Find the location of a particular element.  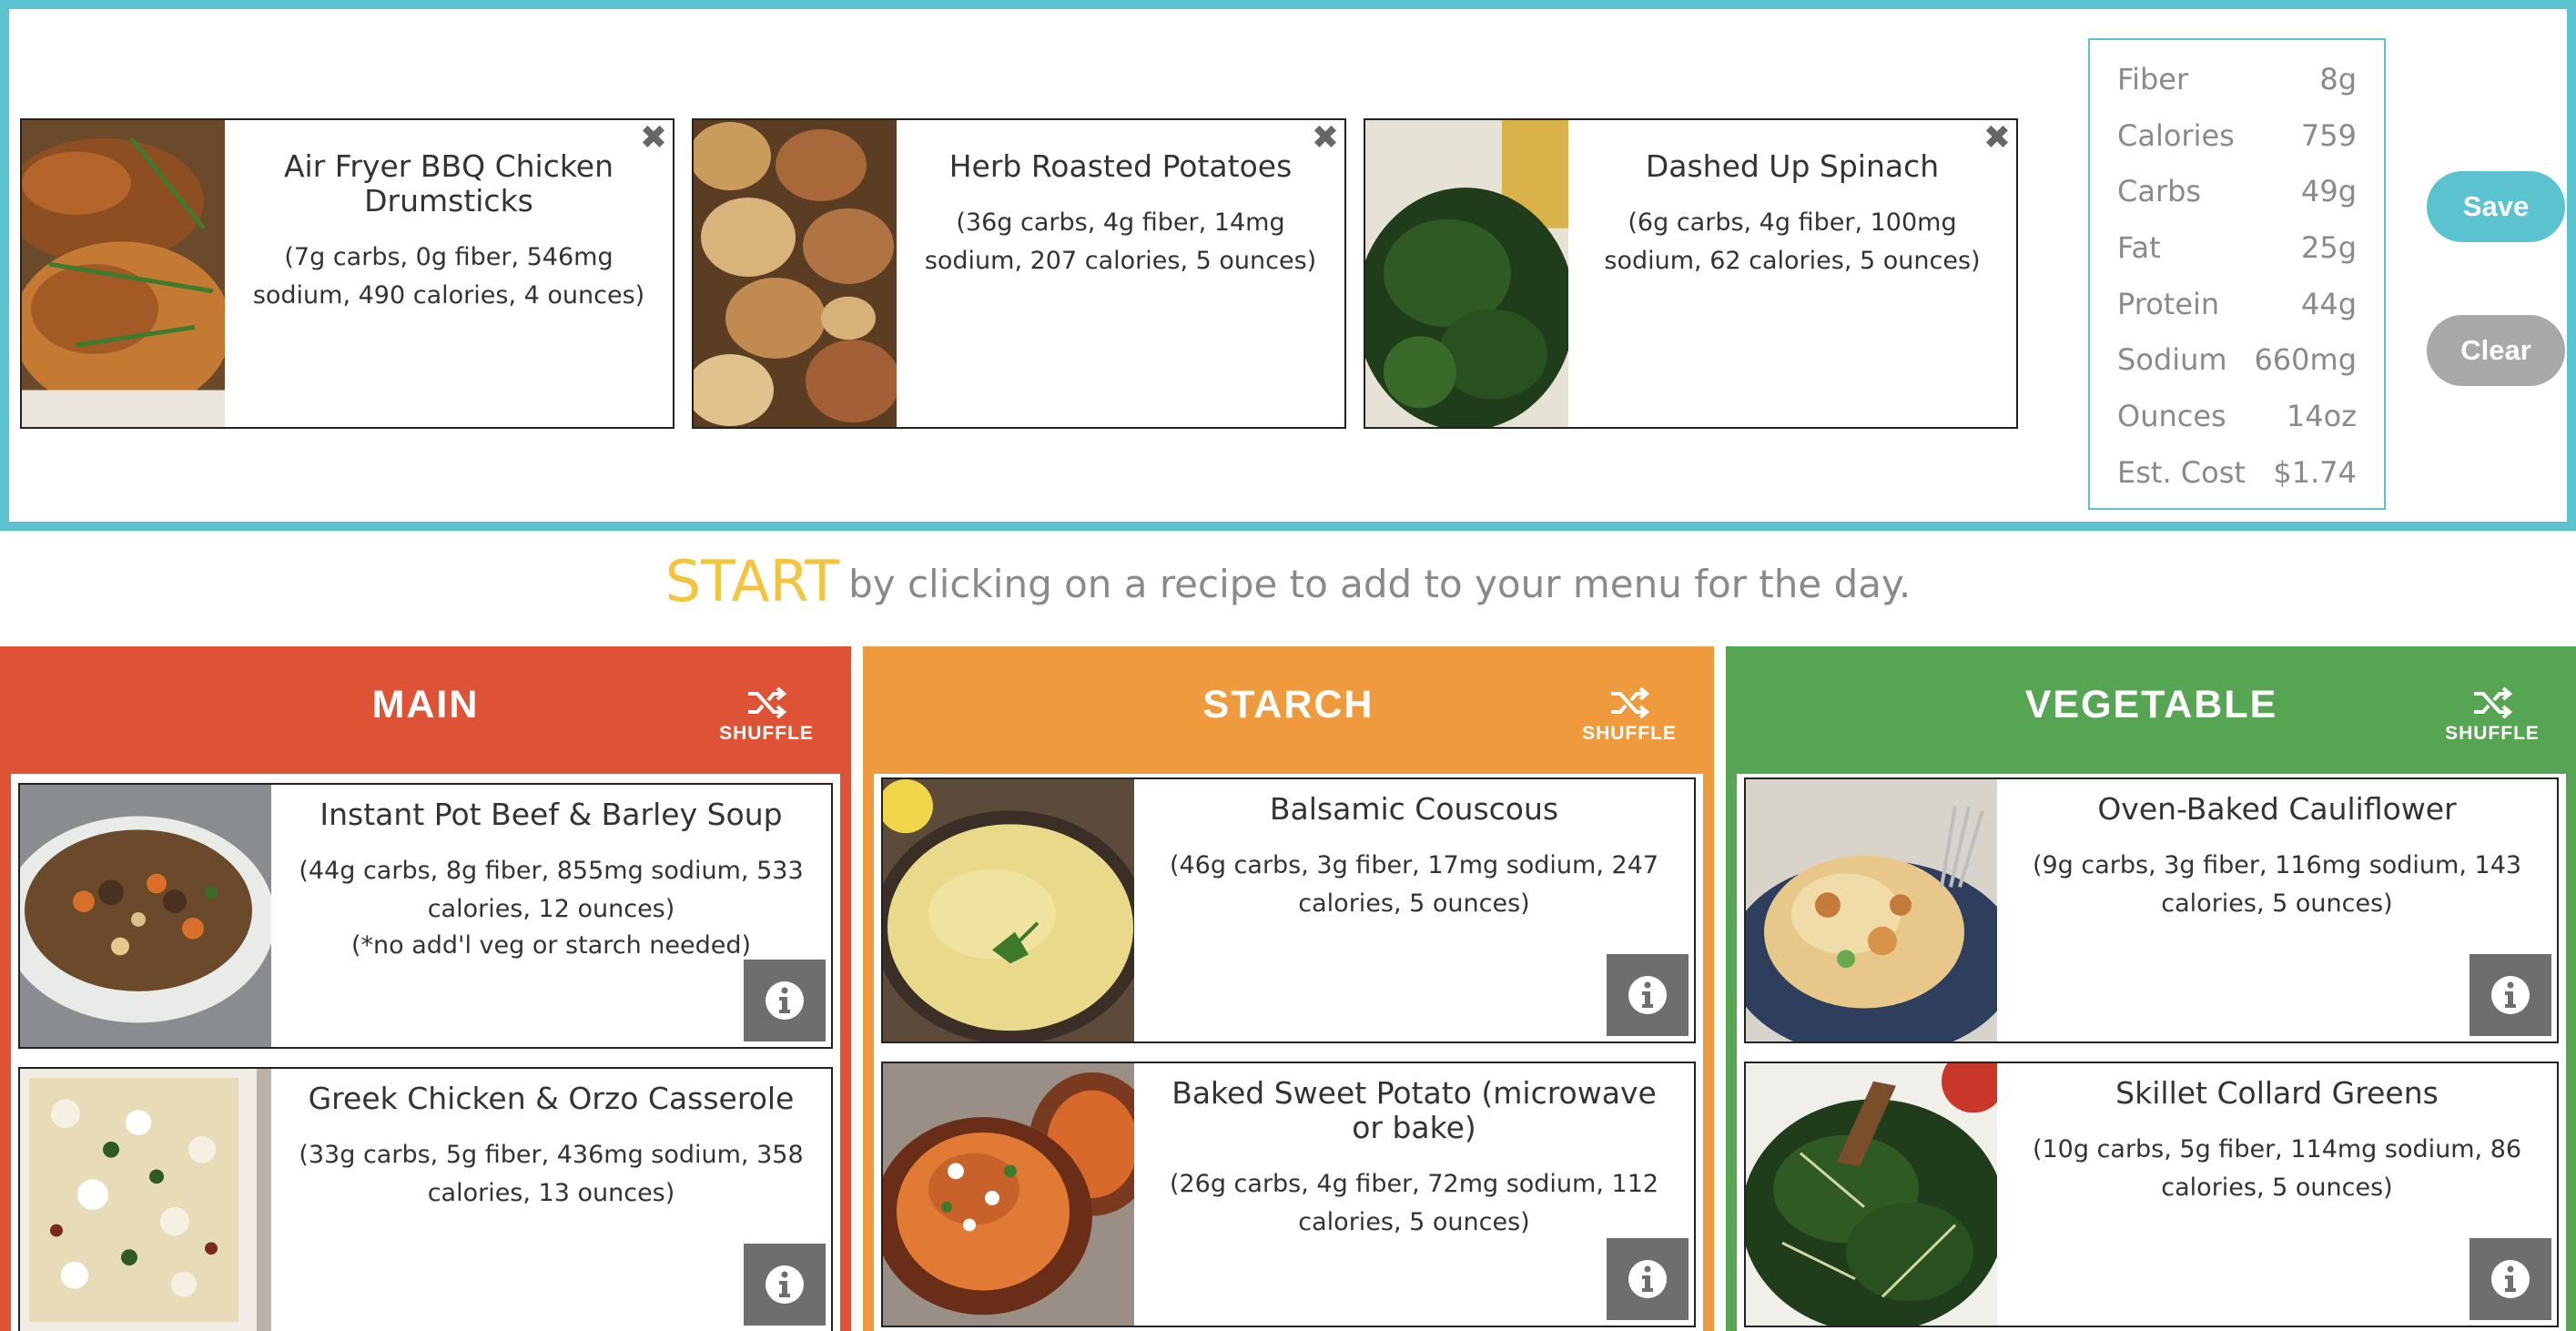

recipe-name: Instant Pot Beef & Barley Soup is located at coordinates (551, 814).